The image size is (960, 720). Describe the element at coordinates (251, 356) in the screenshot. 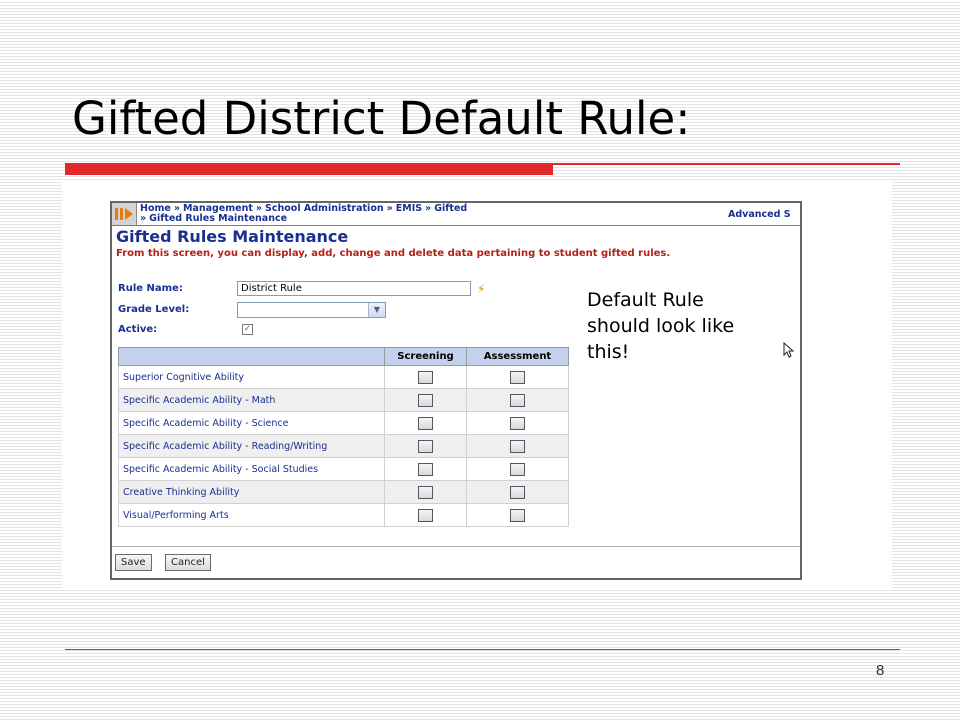

I see `column-header-area` at that location.